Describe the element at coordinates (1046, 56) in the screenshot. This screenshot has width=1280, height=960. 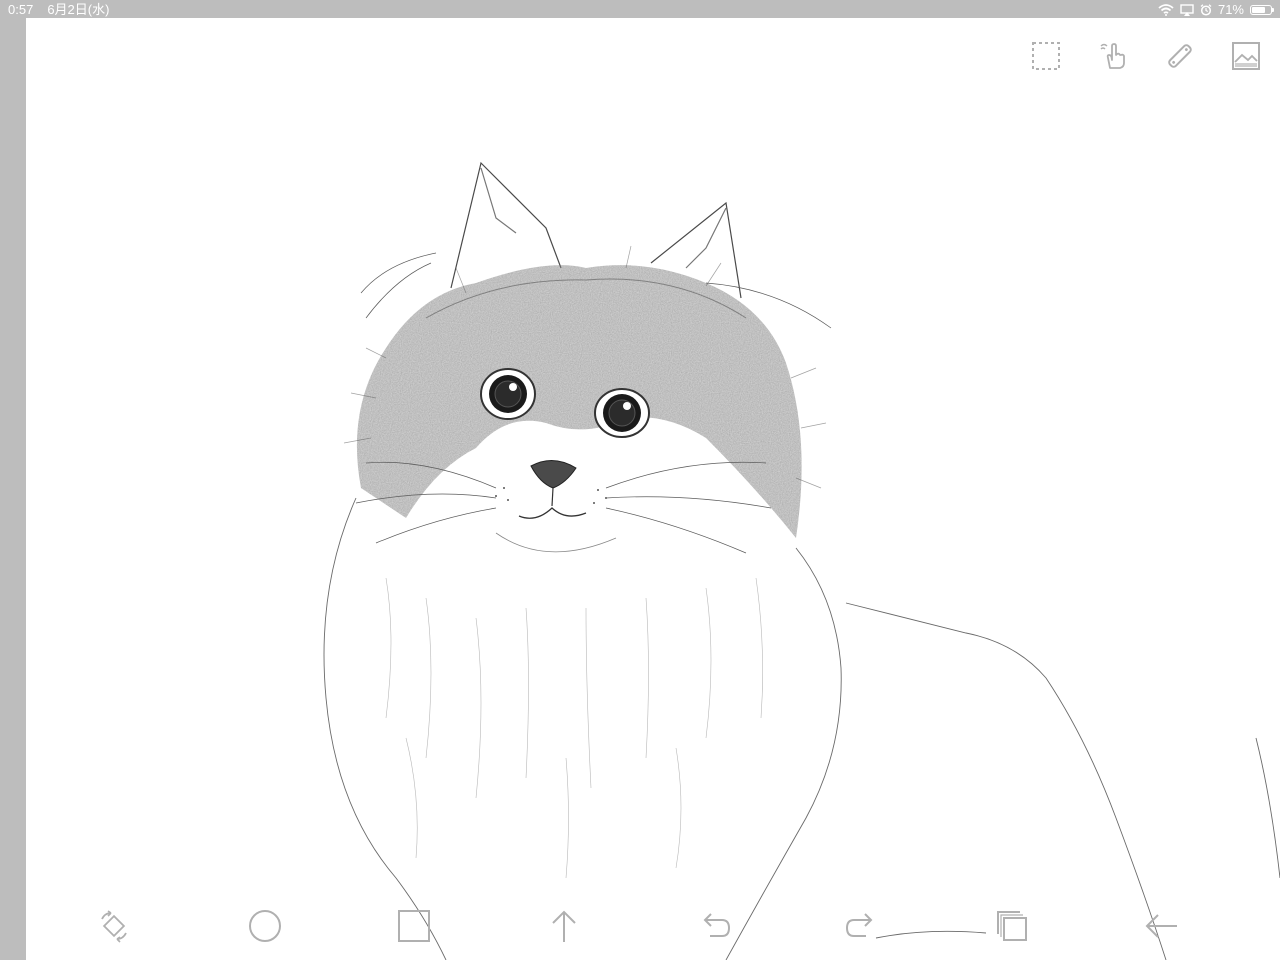
I see `selection-icon` at that location.